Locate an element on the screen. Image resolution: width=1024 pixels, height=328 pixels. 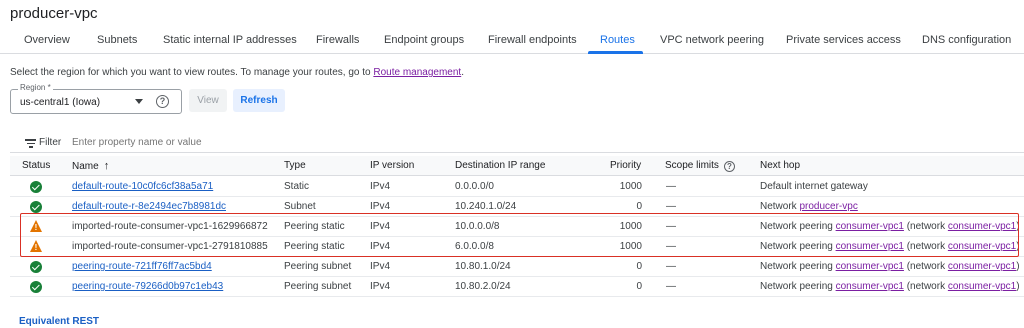
filter-divider is located at coordinates (517, 152).